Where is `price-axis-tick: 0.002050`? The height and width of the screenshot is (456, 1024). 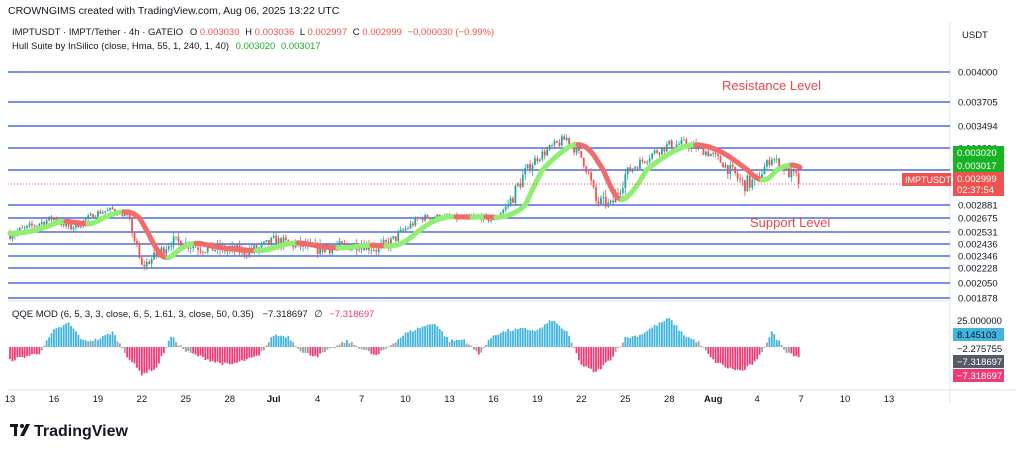
price-axis-tick: 0.002050 is located at coordinates (978, 284).